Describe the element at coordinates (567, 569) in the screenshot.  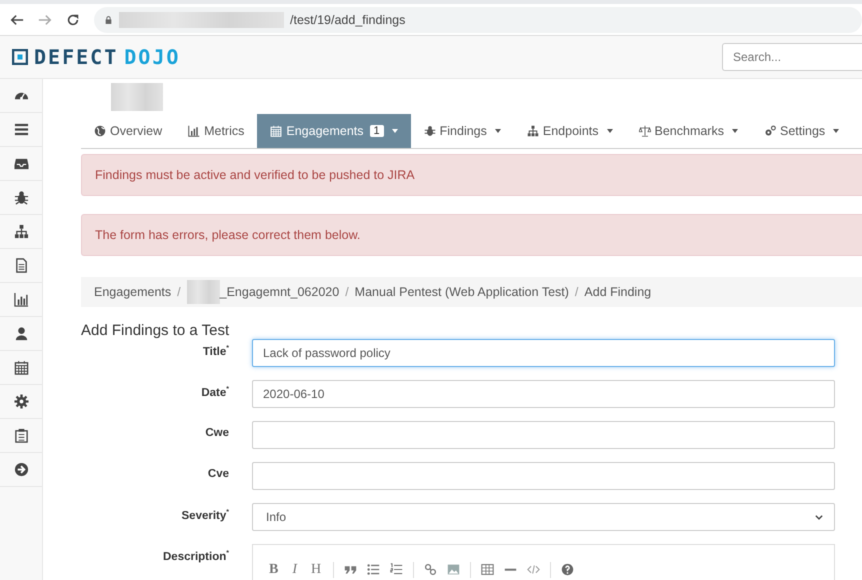
I see `help-icon` at that location.